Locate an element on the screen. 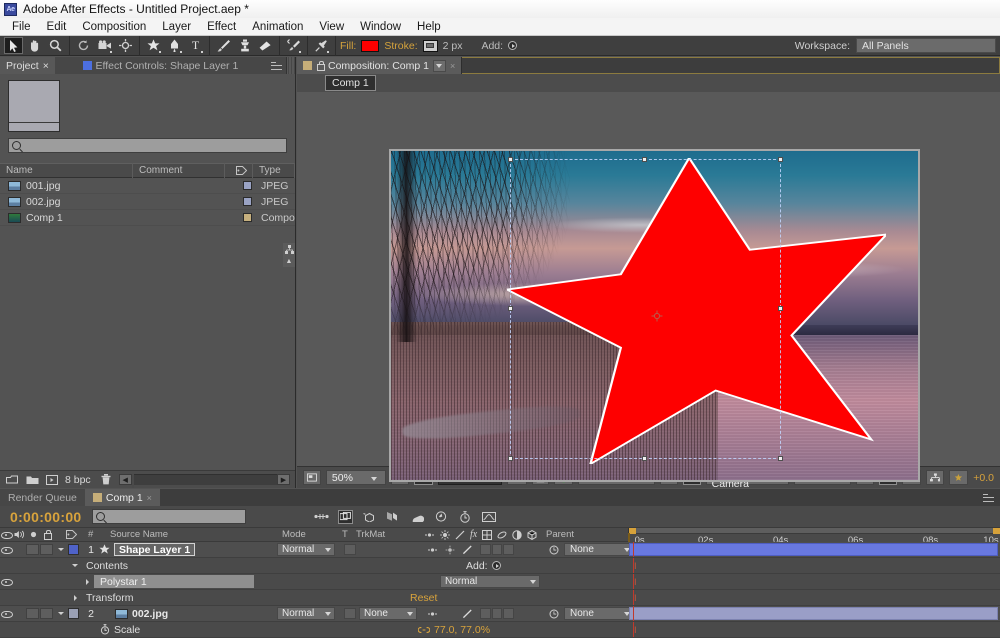 Image resolution: width=1000 pixels, height=638 pixels. draft-3d-icon is located at coordinates (345, 516).